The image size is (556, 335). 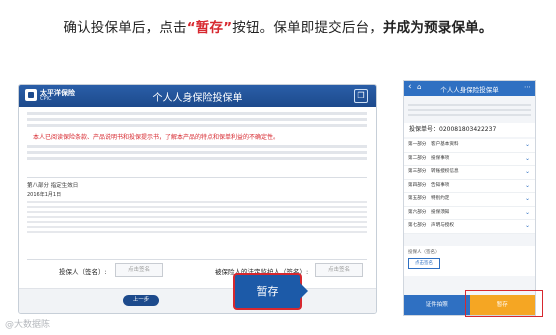 What do you see at coordinates (469, 173) in the screenshot?
I see `list-item: 第三部分 转账授权信息 ⌄` at bounding box center [469, 173].